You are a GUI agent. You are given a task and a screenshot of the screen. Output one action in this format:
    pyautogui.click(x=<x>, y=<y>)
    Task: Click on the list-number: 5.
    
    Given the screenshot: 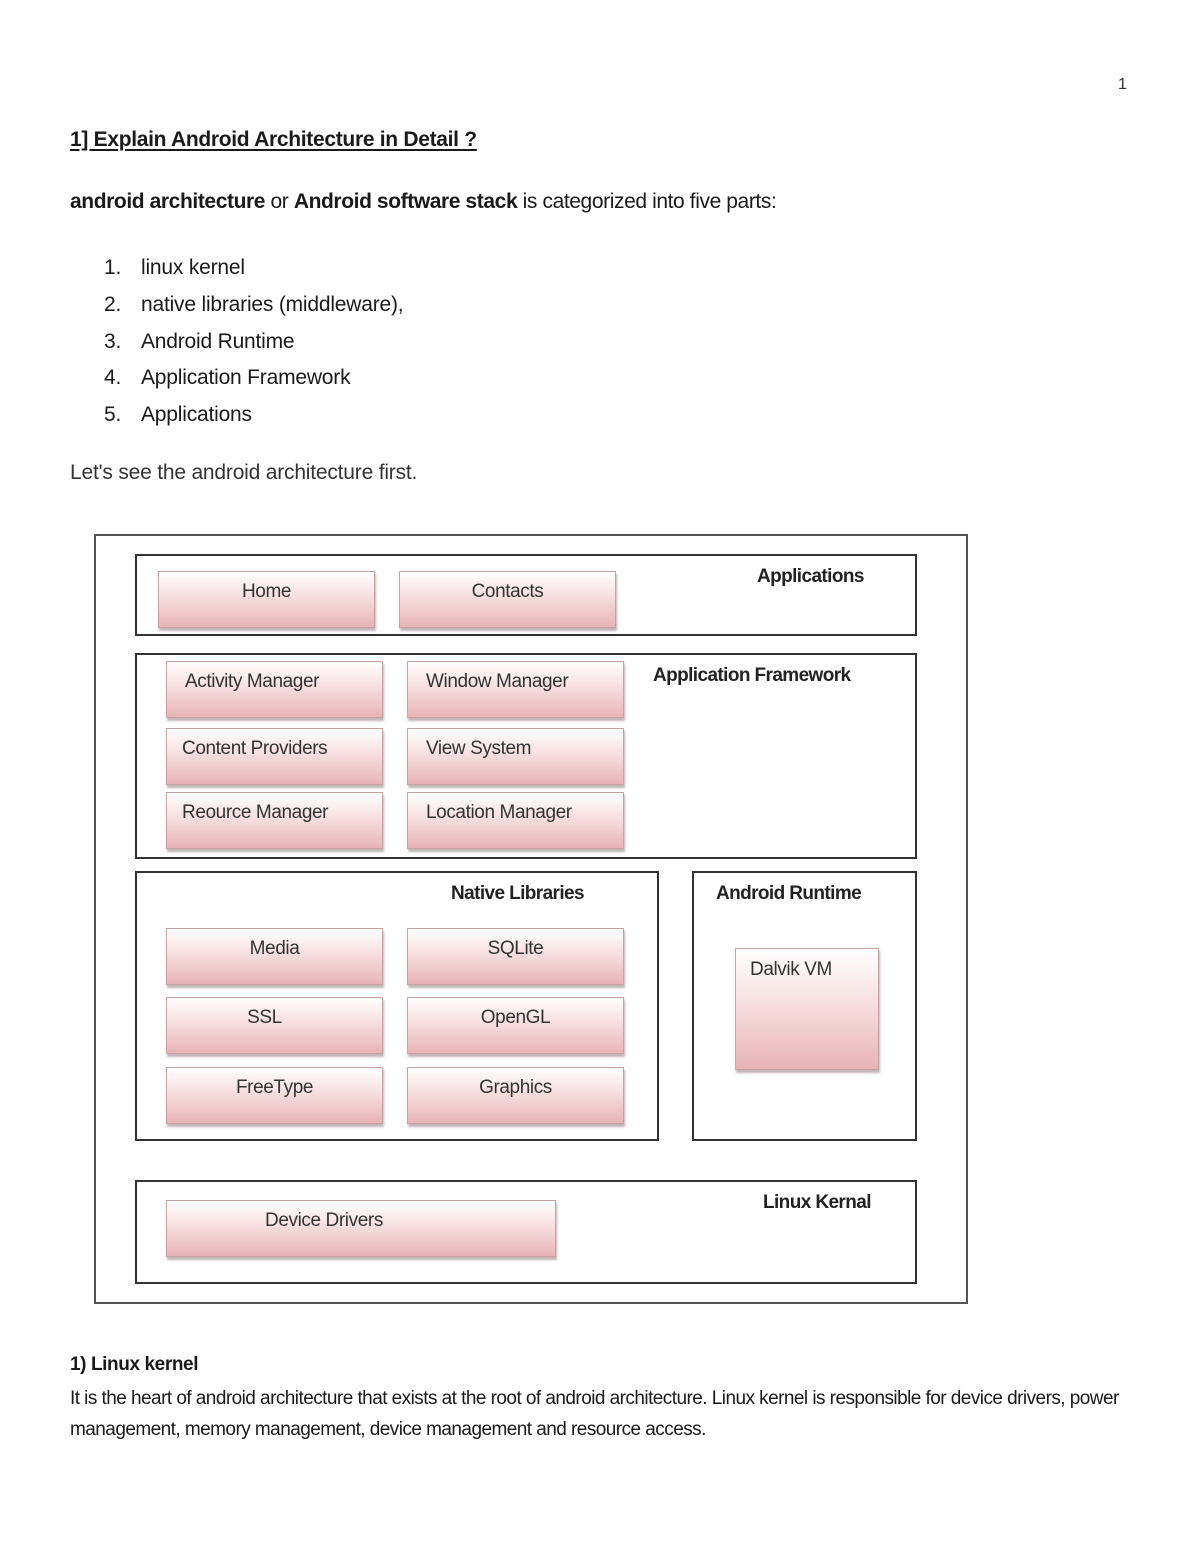 What is the action you would take?
    pyautogui.click(x=113, y=415)
    